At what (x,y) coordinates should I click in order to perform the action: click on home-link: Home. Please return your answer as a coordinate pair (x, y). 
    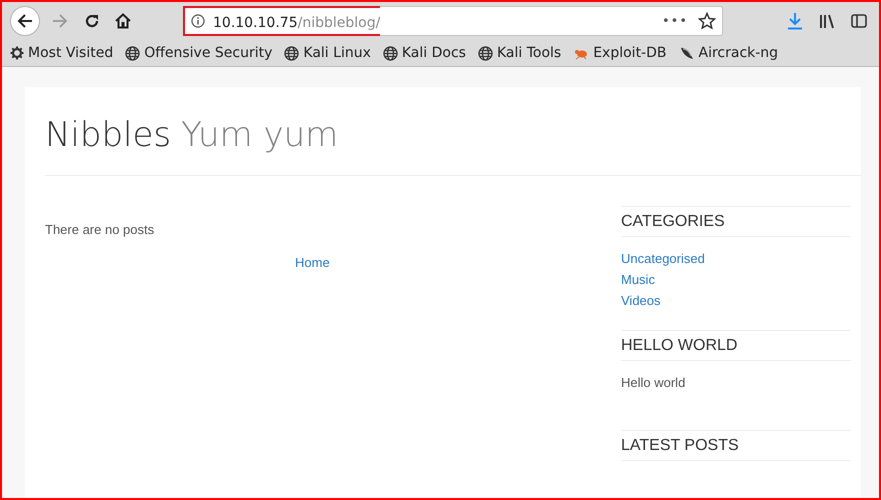
    Looking at the image, I should click on (312, 262).